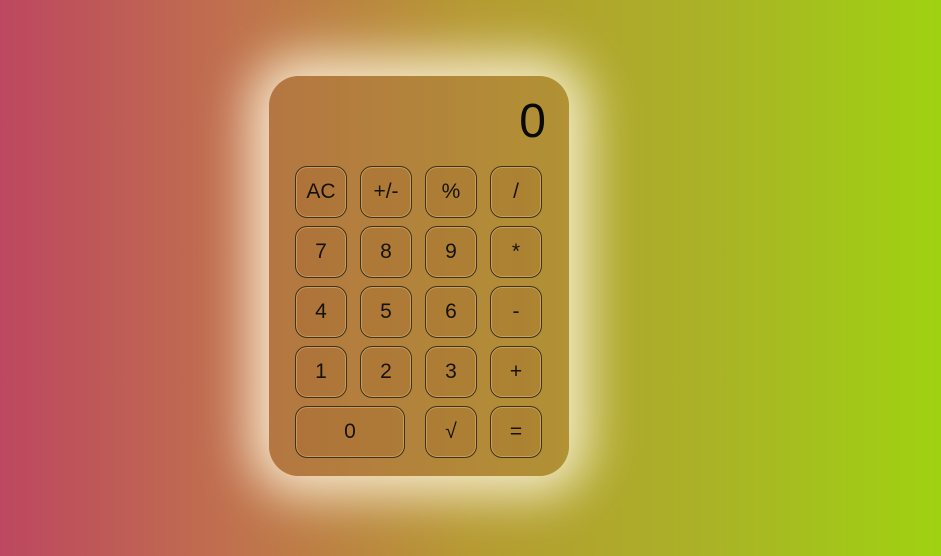 The image size is (941, 556). Describe the element at coordinates (516, 312) in the screenshot. I see `subtract-button: -` at that location.